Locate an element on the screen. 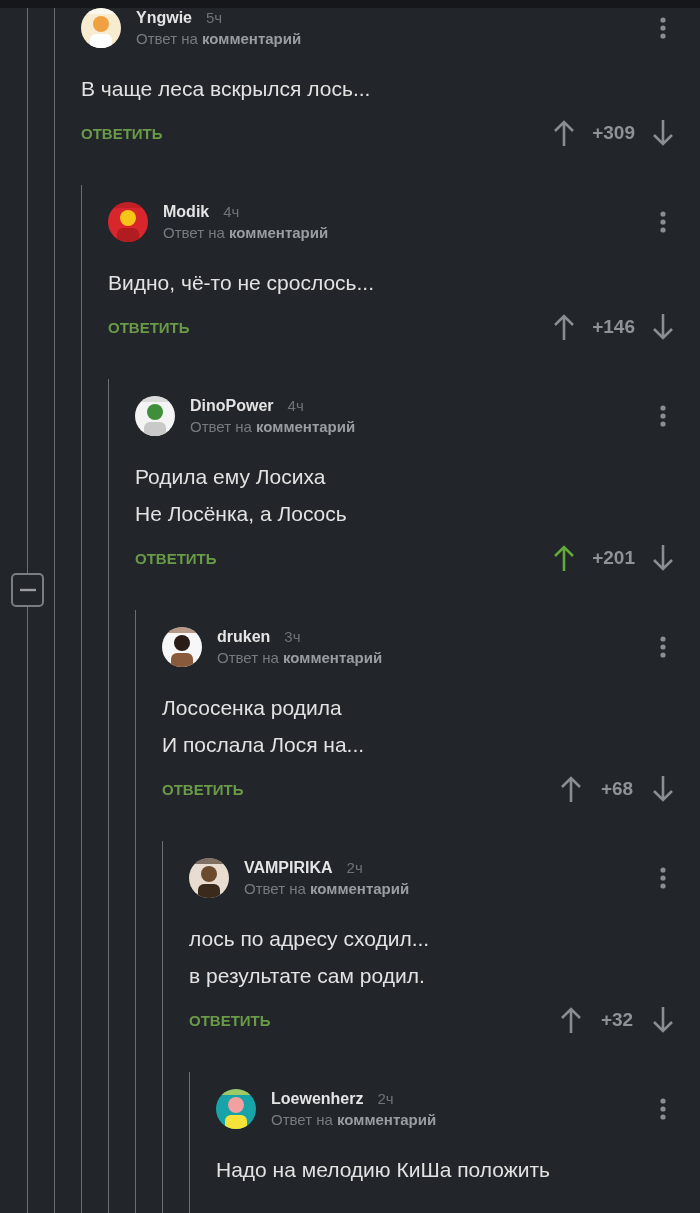 The height and width of the screenshot is (1213, 700). author-name: VAMPIRIKA is located at coordinates (288, 868).